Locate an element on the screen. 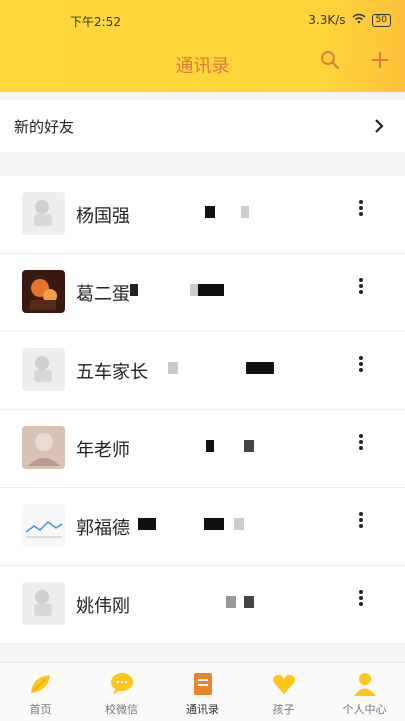 The width and height of the screenshot is (405, 721). tab-school-wechat: 校微信 is located at coordinates (121, 692).